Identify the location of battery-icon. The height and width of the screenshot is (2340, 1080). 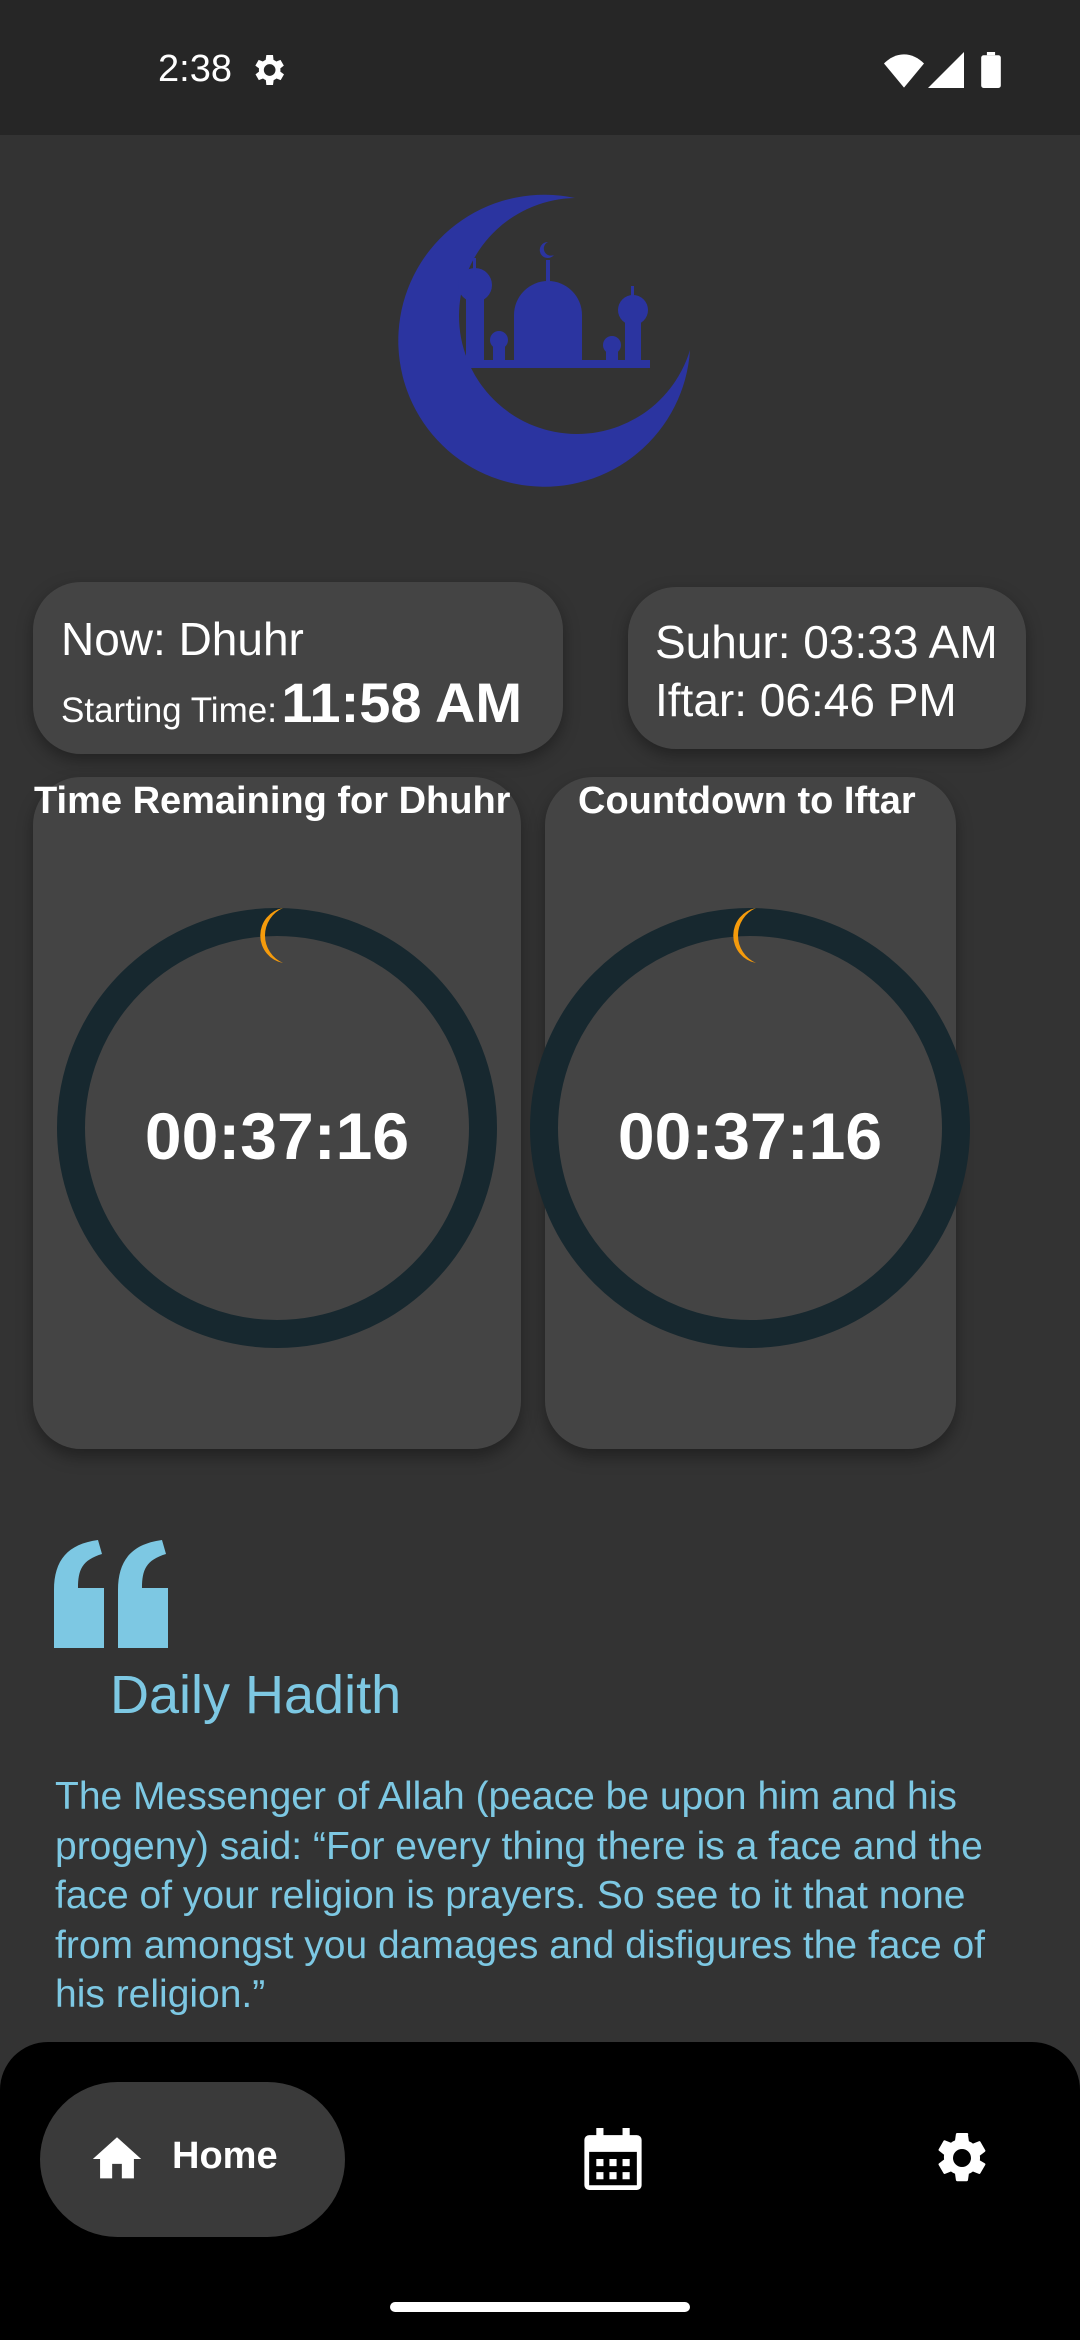
(991, 70).